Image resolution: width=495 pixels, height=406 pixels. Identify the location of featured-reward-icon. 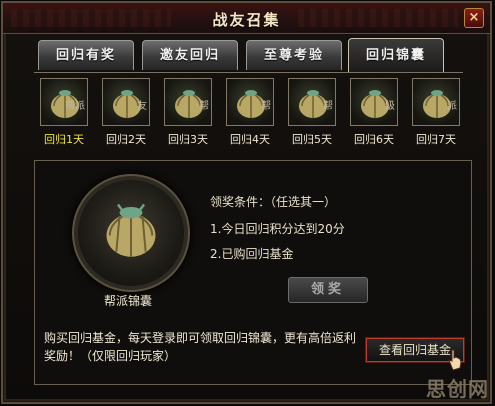
(131, 233).